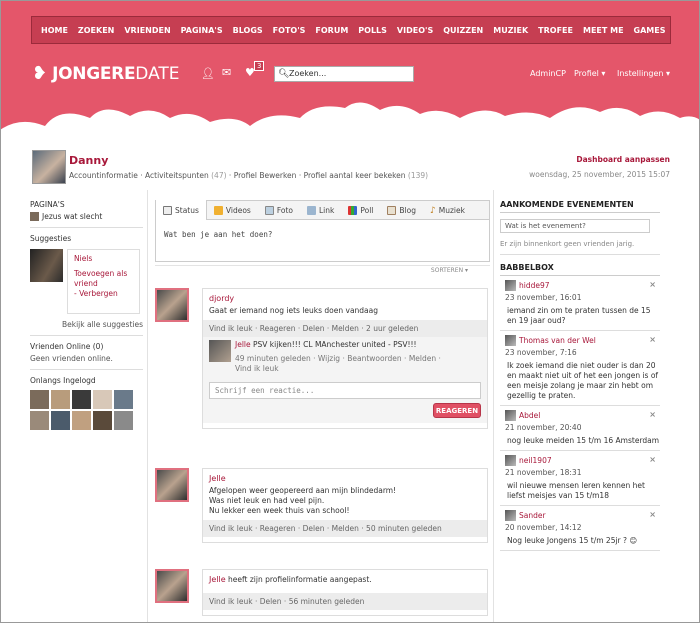  I want to click on site-logo: ❥ JONGERE DATE, so click(106, 74).